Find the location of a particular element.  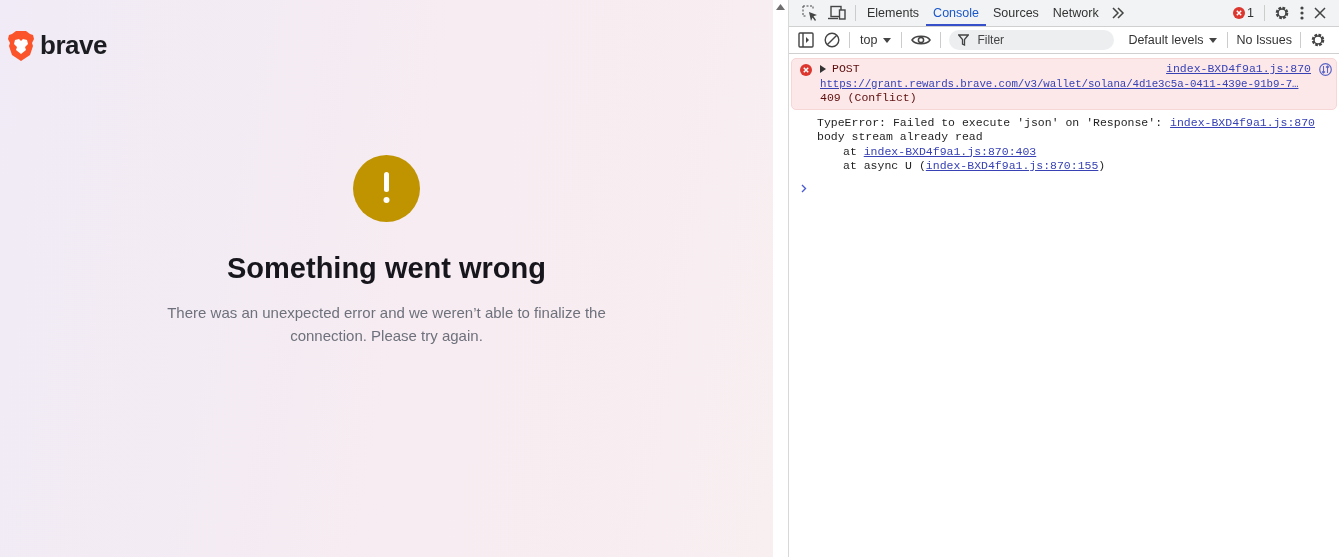

panel-tab: Console is located at coordinates (956, 13).